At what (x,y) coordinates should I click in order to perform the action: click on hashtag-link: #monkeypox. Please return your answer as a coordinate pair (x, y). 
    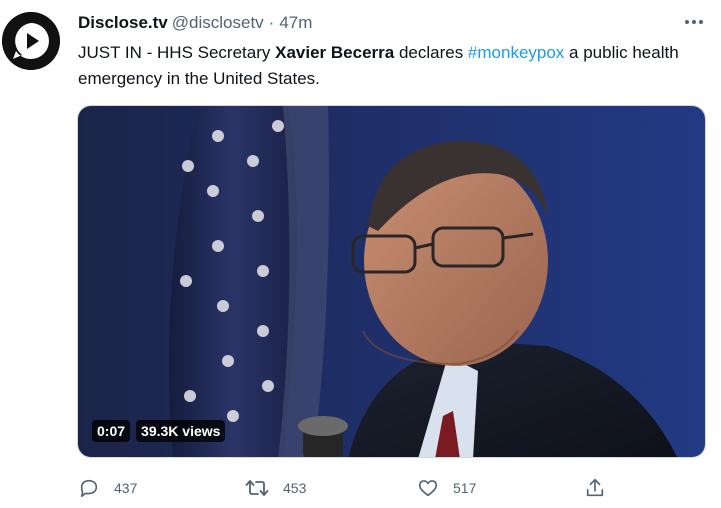
    Looking at the image, I should click on (516, 52).